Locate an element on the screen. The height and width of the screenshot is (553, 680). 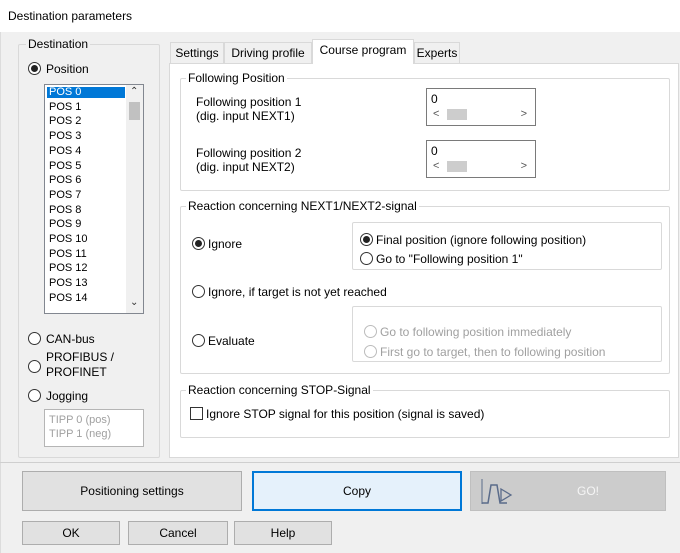
position-list-item: POS 12 is located at coordinates (68, 268).